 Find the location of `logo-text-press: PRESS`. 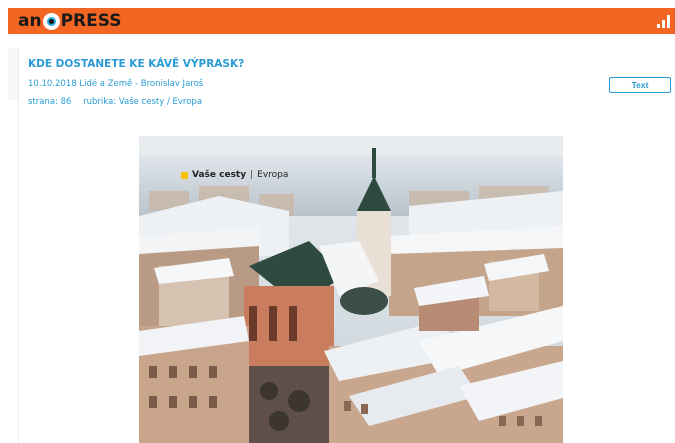

logo-text-press: PRESS is located at coordinates (91, 21).